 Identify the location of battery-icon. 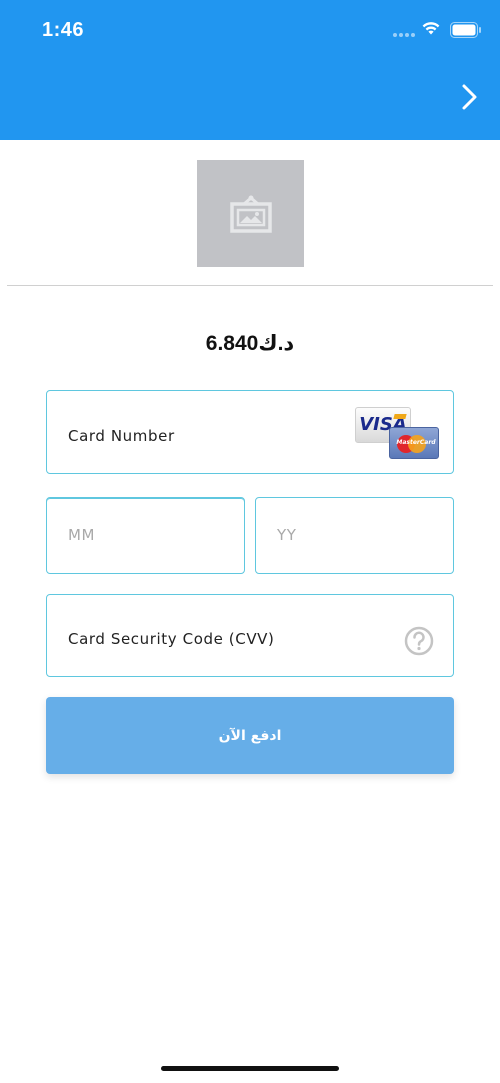
(465, 30).